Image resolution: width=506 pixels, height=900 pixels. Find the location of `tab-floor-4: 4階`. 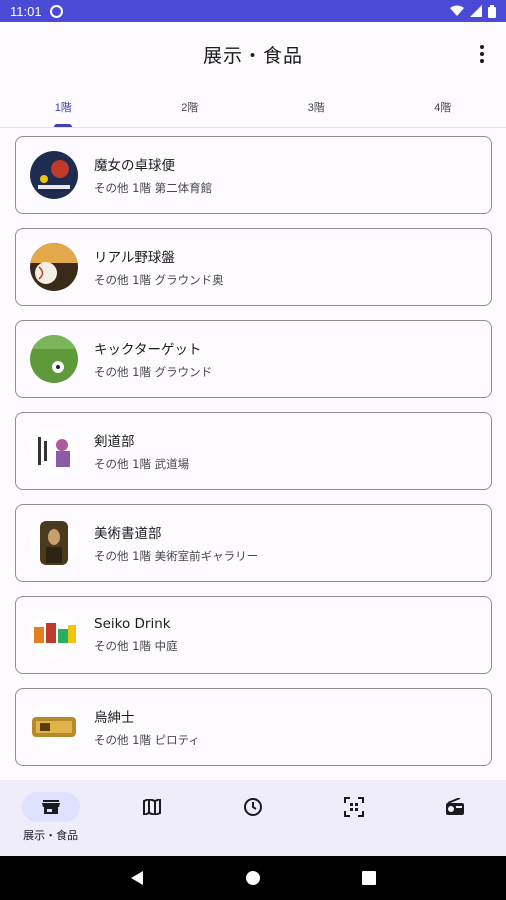

tab-floor-4: 4階 is located at coordinates (443, 106).